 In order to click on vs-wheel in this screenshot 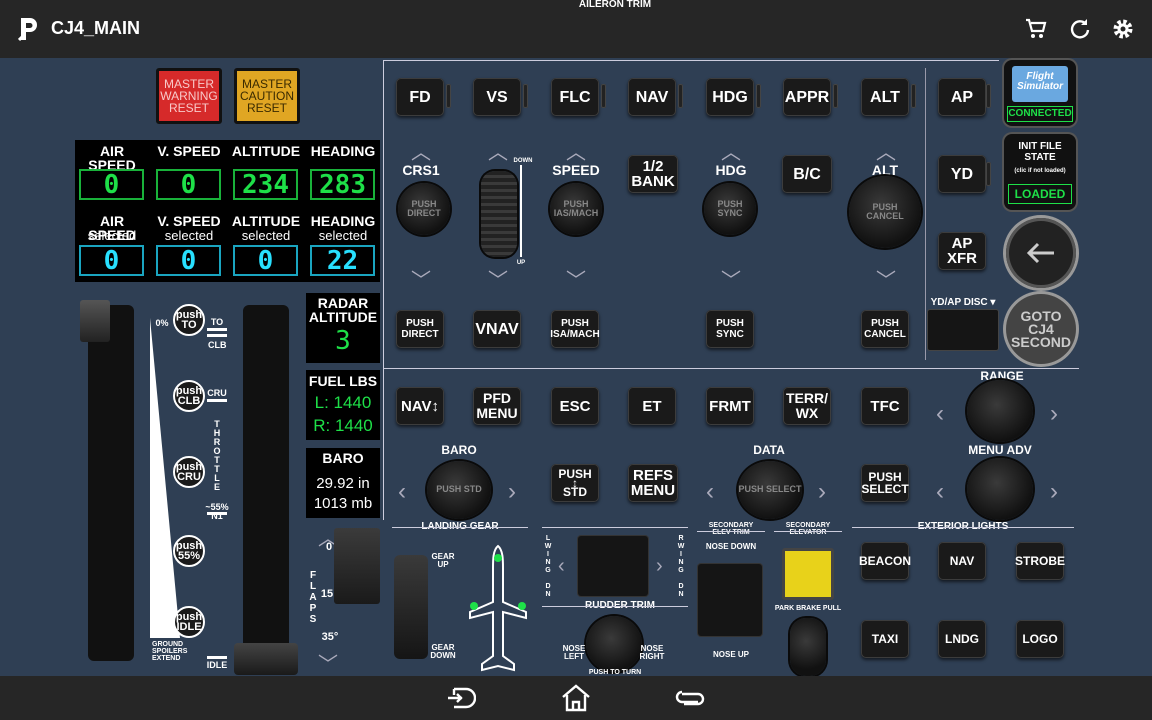, I will do `click(499, 214)`.